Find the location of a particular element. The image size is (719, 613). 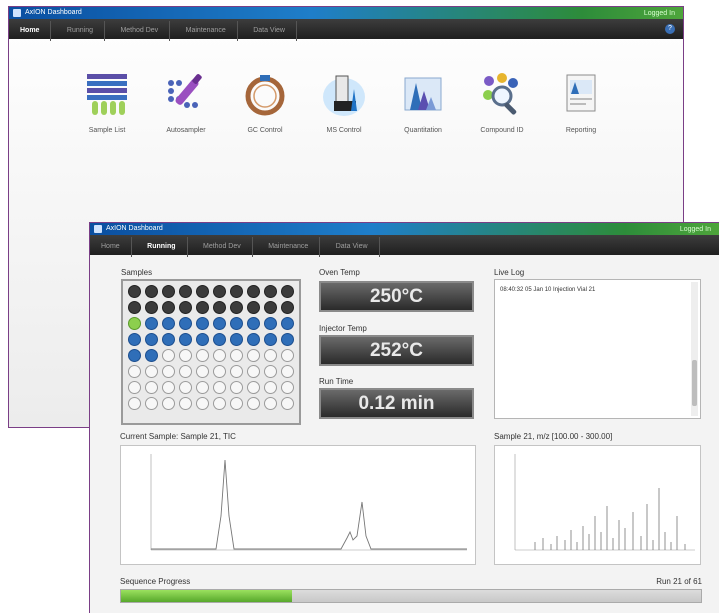

tab-home: Home is located at coordinates (111, 247).